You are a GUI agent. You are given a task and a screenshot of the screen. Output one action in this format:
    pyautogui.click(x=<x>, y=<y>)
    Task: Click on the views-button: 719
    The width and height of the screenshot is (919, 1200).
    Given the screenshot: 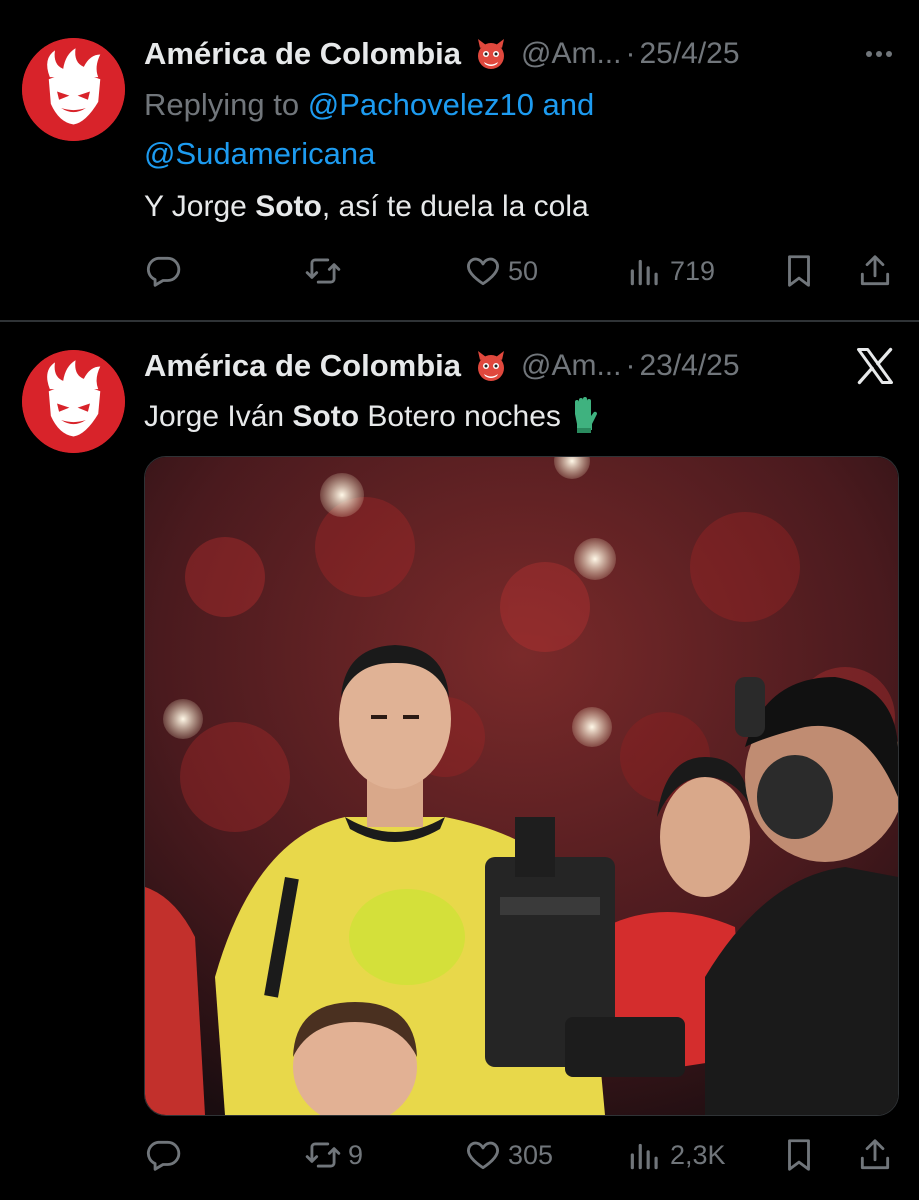 What is the action you would take?
    pyautogui.click(x=670, y=271)
    